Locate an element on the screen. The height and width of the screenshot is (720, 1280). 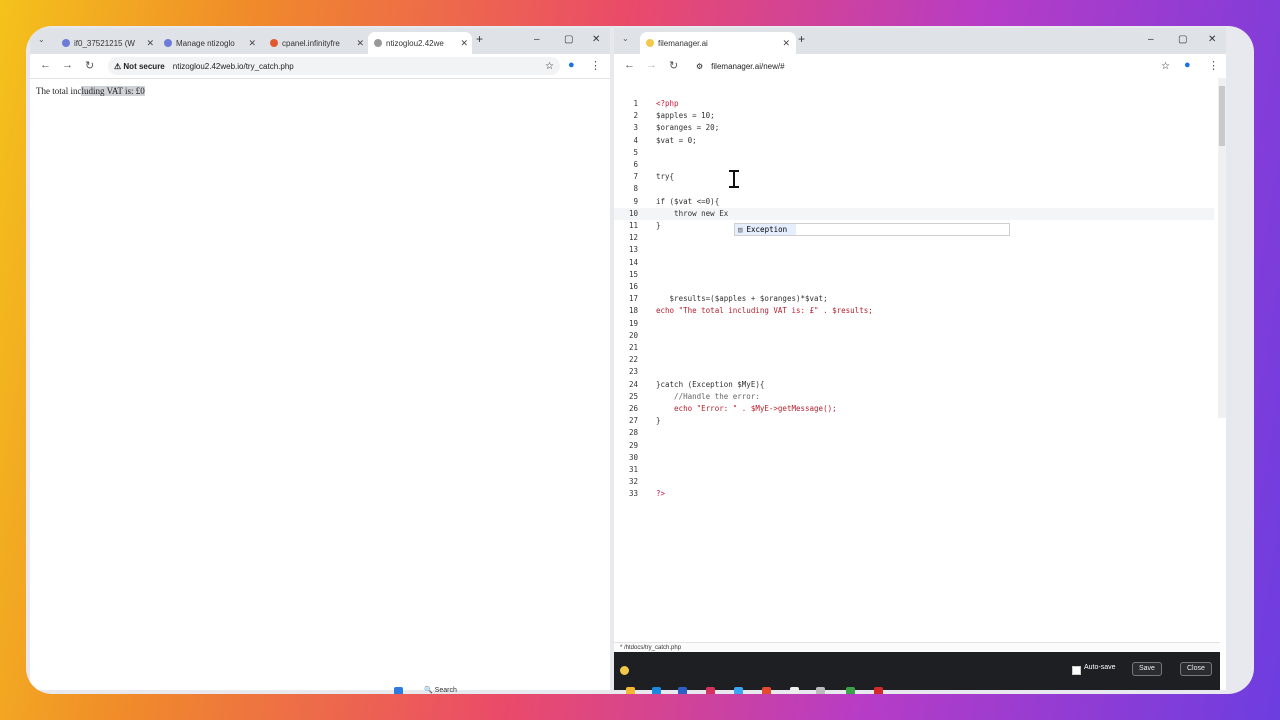
code-line: 27} is located at coordinates (914, 421).